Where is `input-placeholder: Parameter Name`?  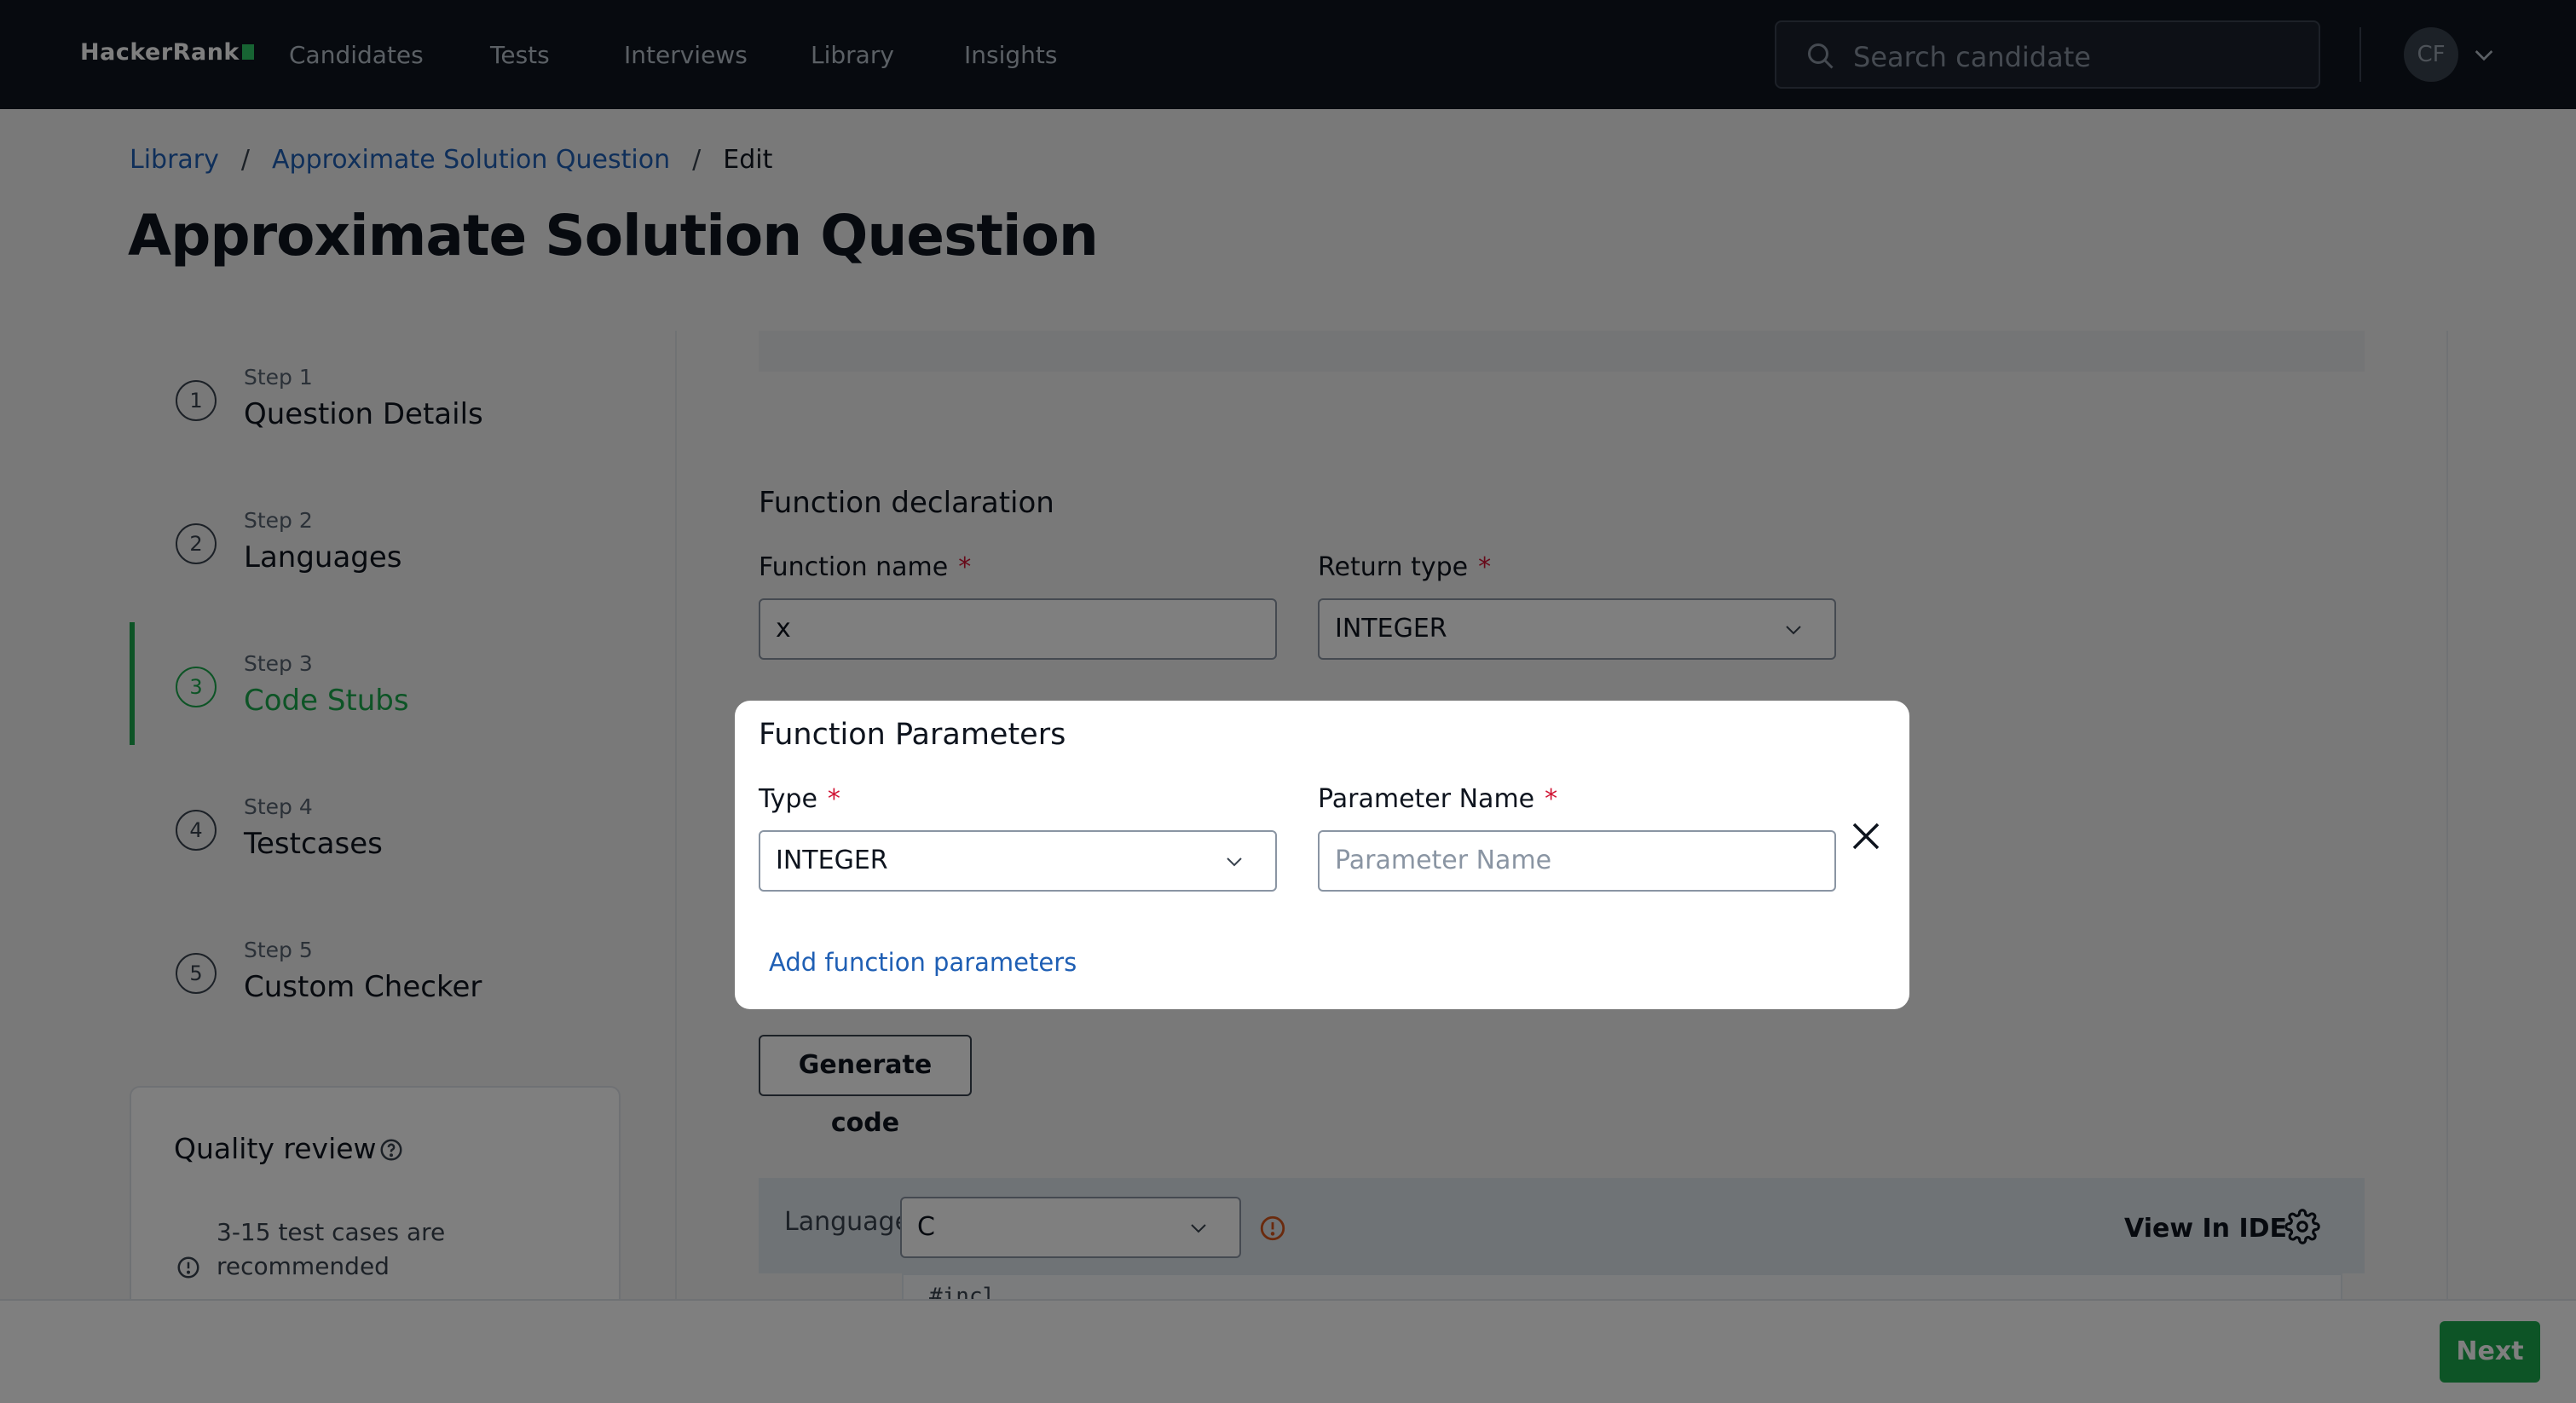
input-placeholder: Parameter Name is located at coordinates (1443, 861).